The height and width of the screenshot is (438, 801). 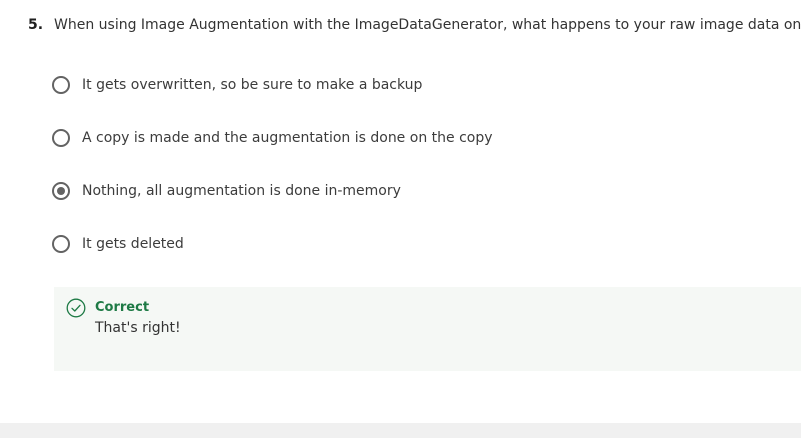 What do you see at coordinates (122, 307) in the screenshot?
I see `feedback-status: Correct` at bounding box center [122, 307].